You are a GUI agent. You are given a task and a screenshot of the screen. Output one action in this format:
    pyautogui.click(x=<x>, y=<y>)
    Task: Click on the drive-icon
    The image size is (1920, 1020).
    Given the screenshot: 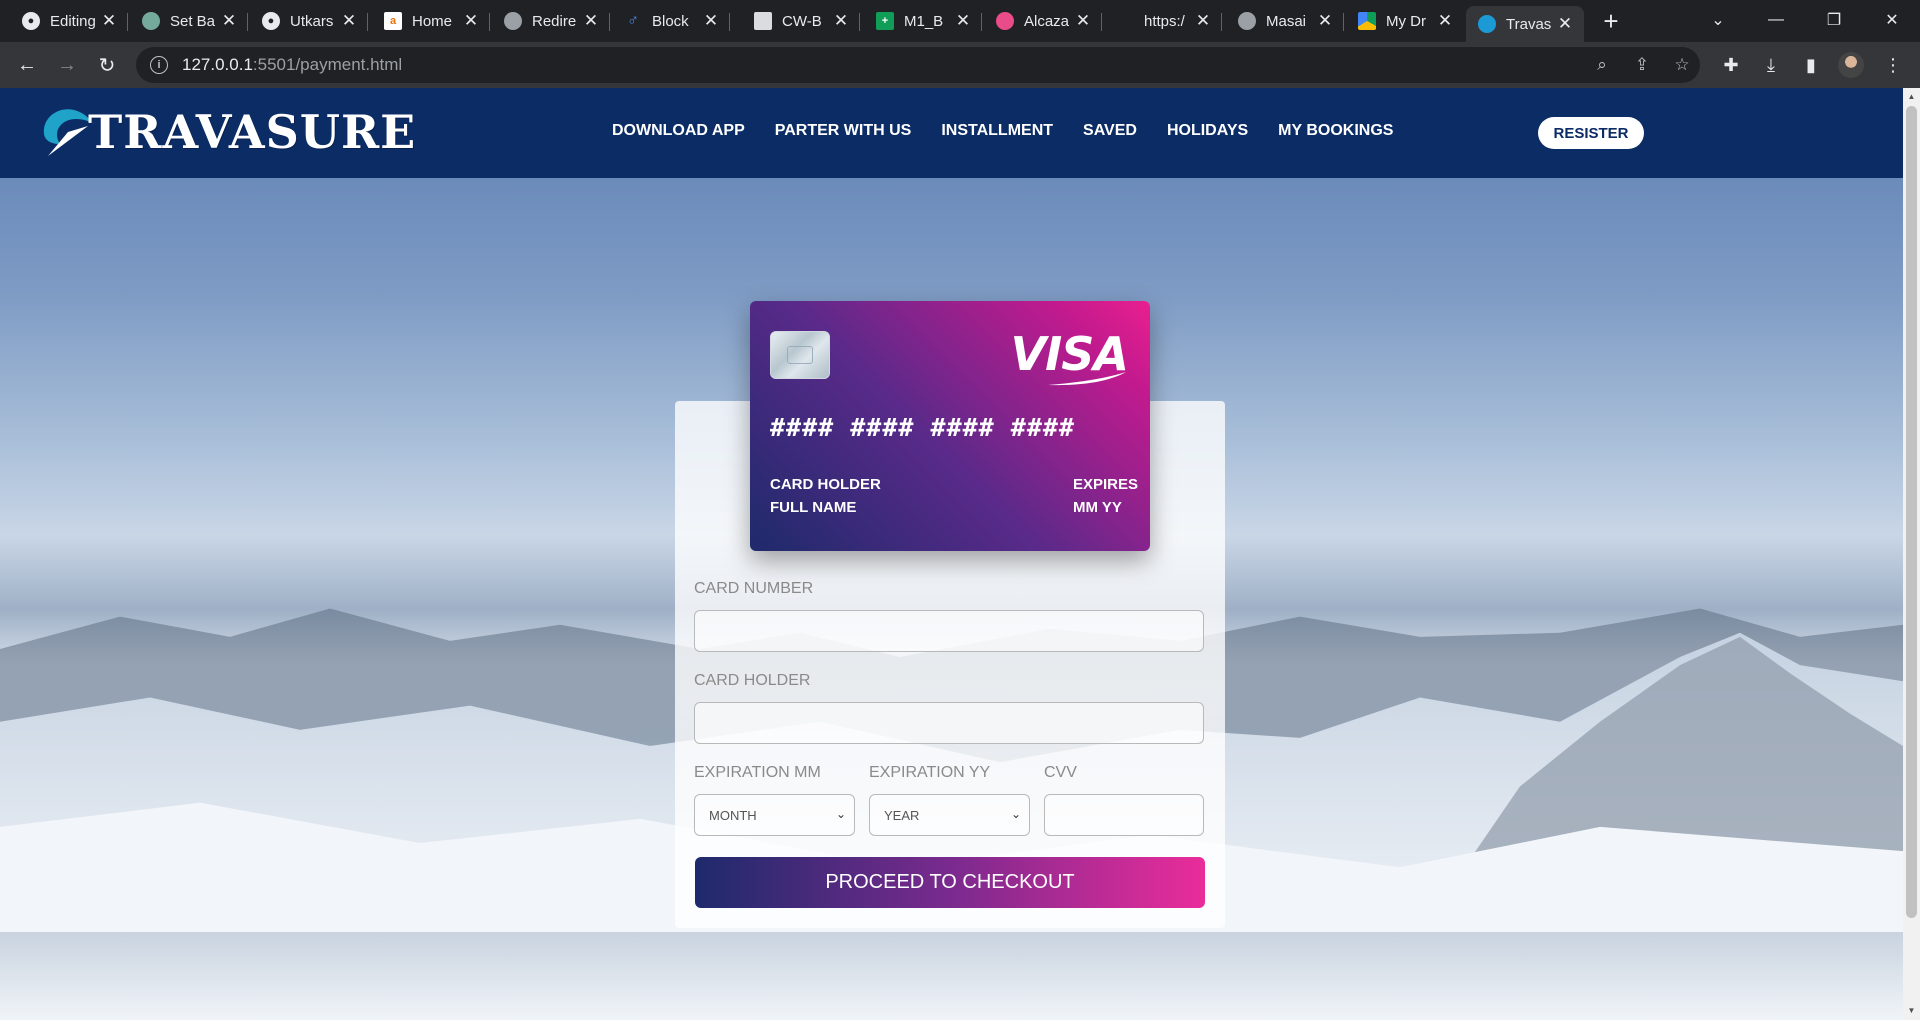 What is the action you would take?
    pyautogui.click(x=1367, y=21)
    